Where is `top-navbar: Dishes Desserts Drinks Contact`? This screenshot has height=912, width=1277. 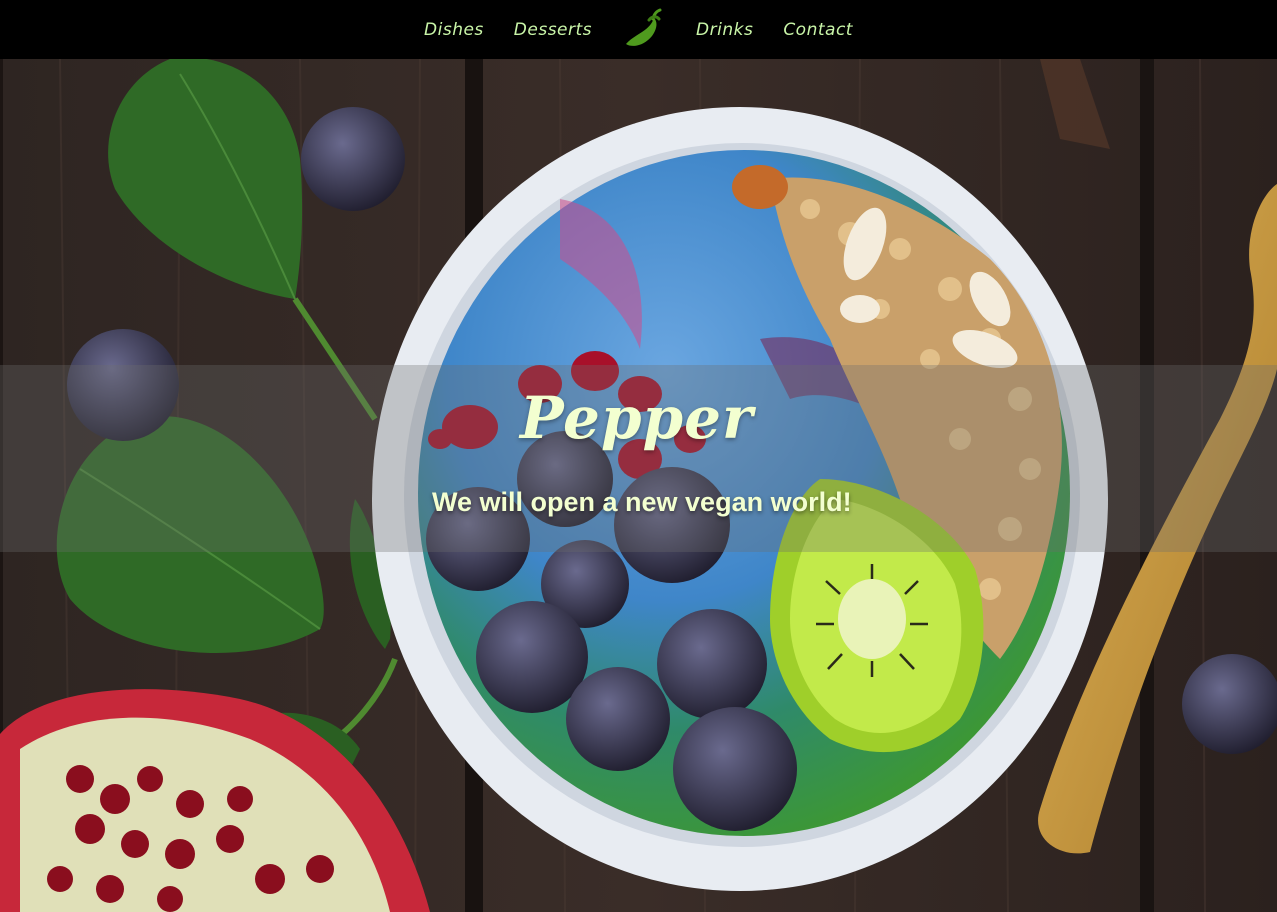
top-navbar: Dishes Desserts Drinks Contact is located at coordinates (638, 29).